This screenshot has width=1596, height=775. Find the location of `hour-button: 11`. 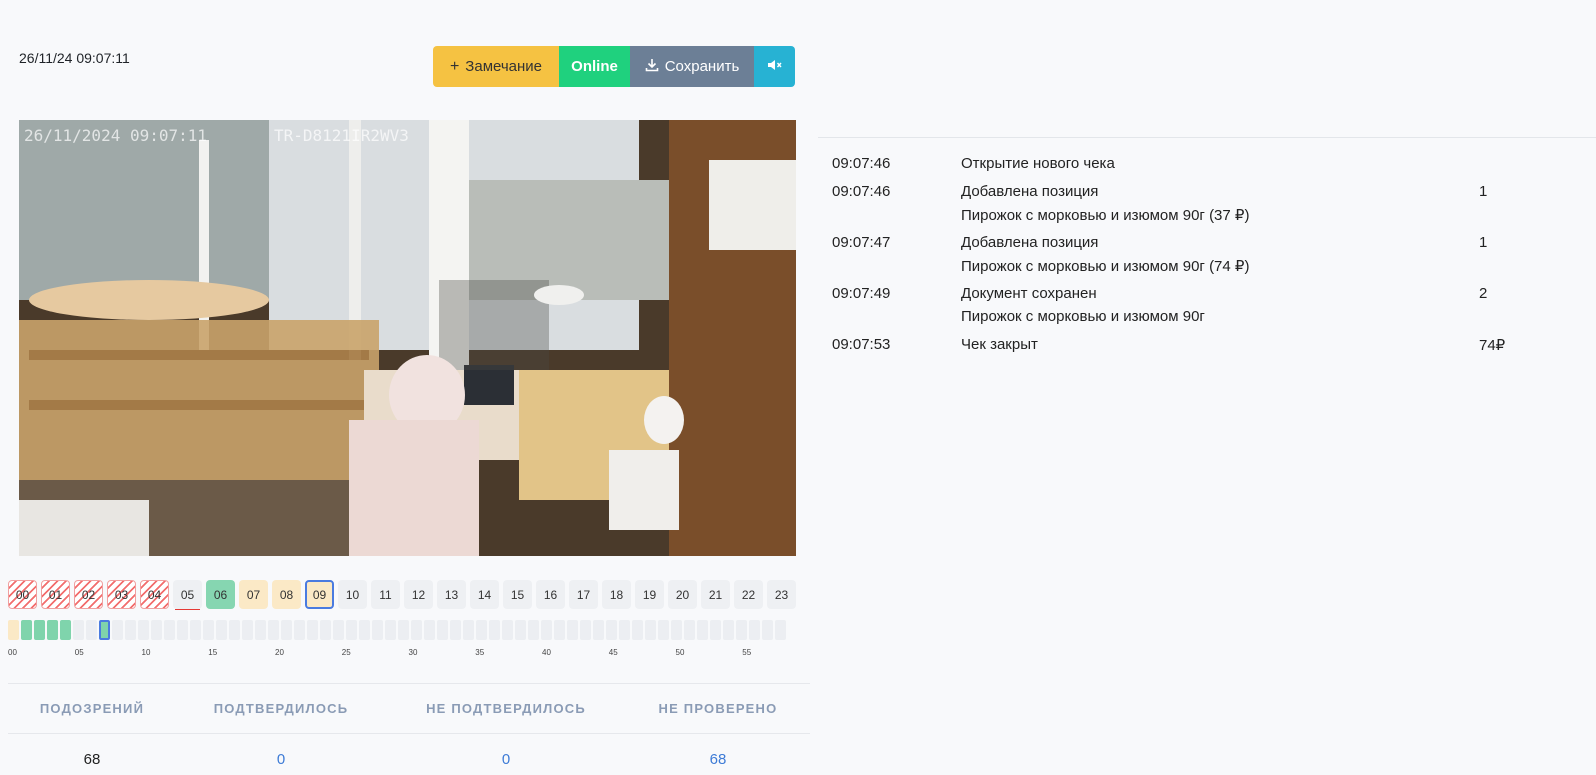

hour-button: 11 is located at coordinates (385, 594).